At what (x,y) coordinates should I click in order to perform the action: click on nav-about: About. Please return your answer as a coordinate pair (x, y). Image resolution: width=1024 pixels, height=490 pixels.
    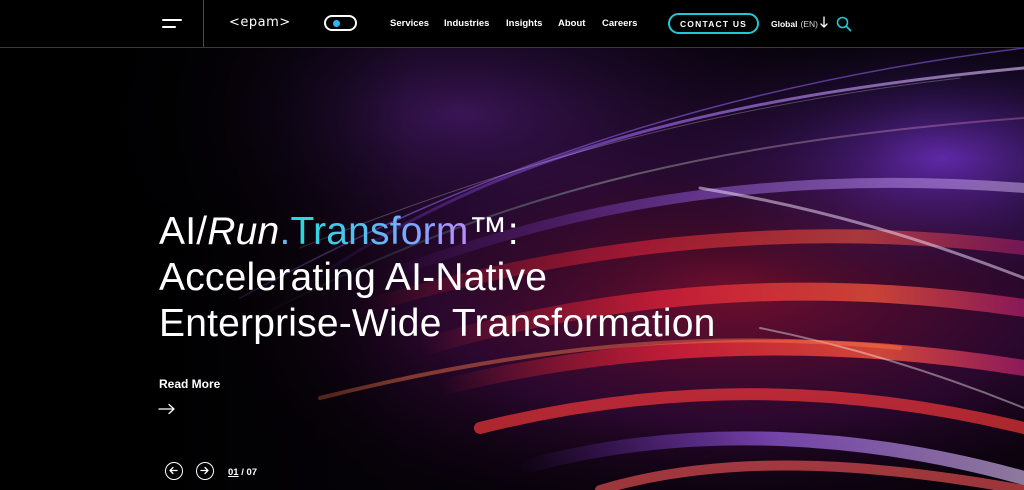
    Looking at the image, I should click on (571, 23).